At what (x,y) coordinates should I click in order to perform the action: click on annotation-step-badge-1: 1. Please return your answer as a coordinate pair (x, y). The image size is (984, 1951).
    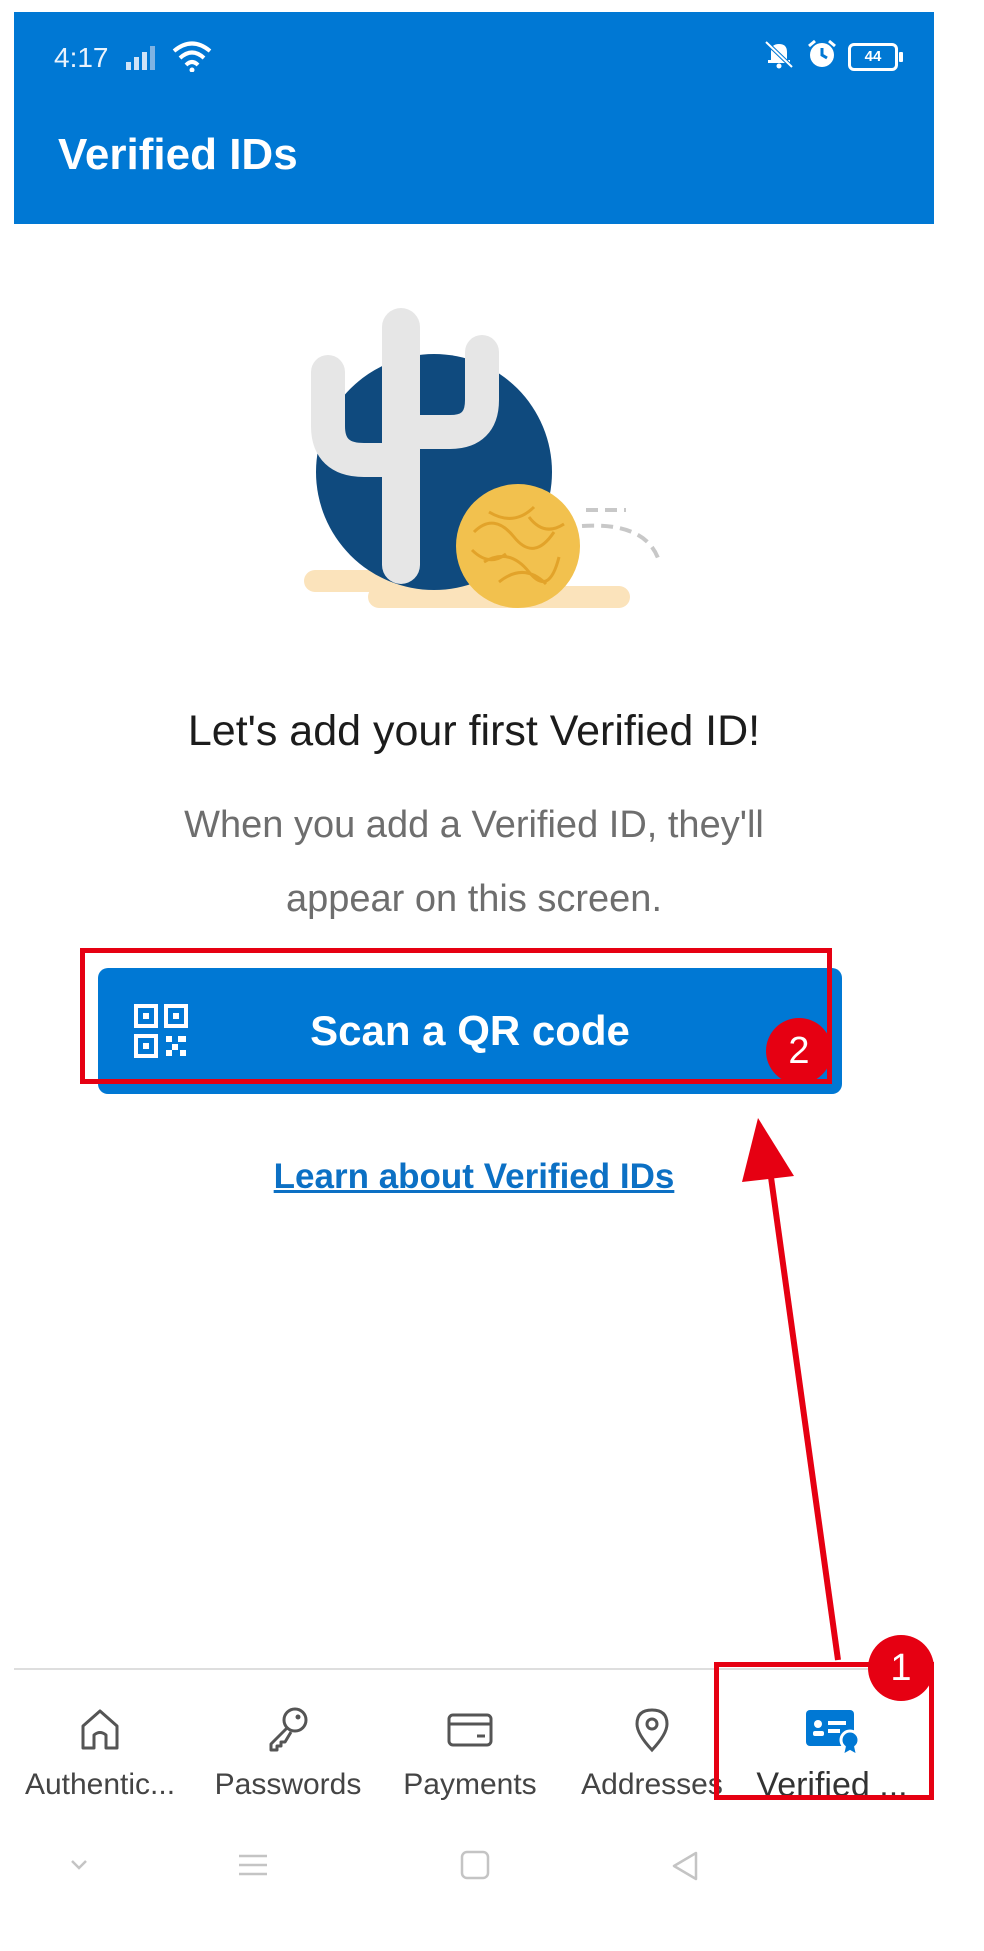
    Looking at the image, I should click on (901, 1668).